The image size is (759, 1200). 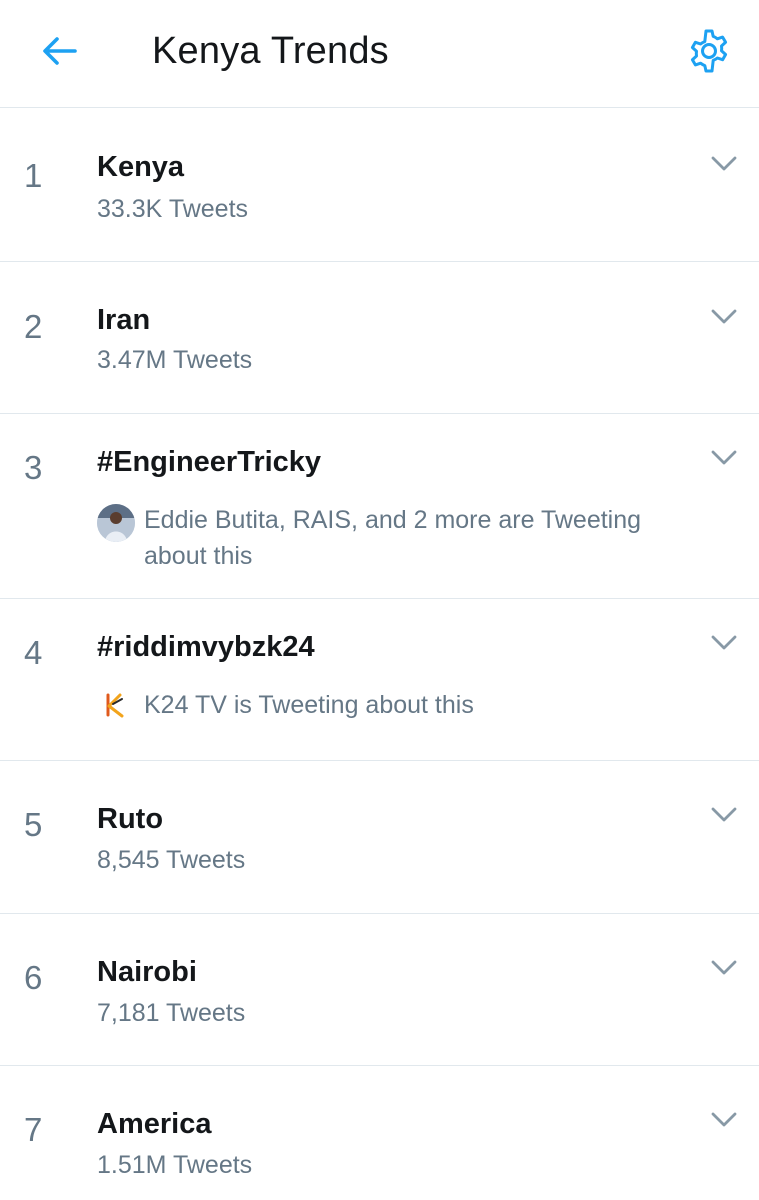 What do you see at coordinates (33, 175) in the screenshot?
I see `trend-rank: 1` at bounding box center [33, 175].